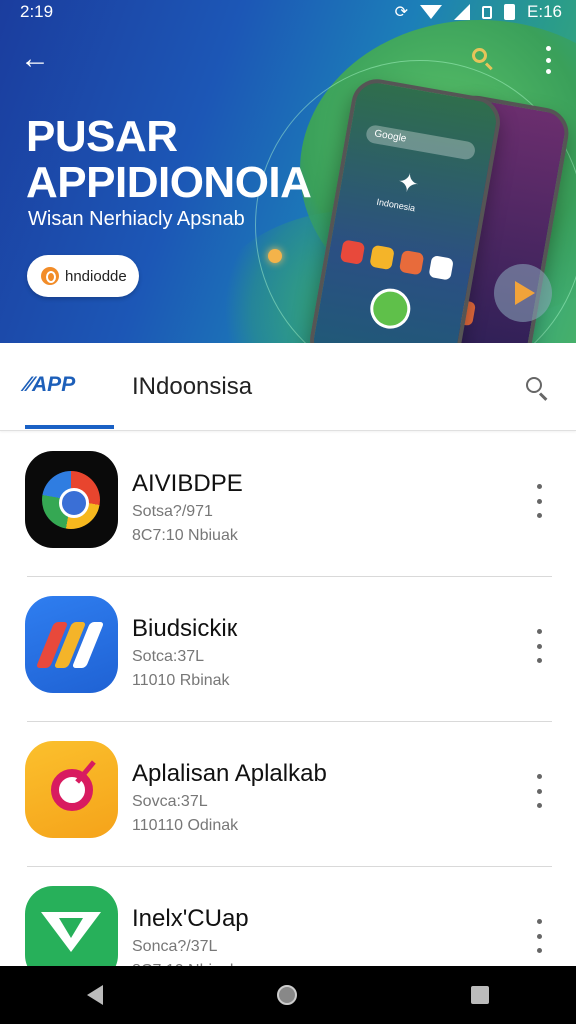 This screenshot has height=1024, width=576. I want to click on arrow-left-icon: ←, so click(35, 58).